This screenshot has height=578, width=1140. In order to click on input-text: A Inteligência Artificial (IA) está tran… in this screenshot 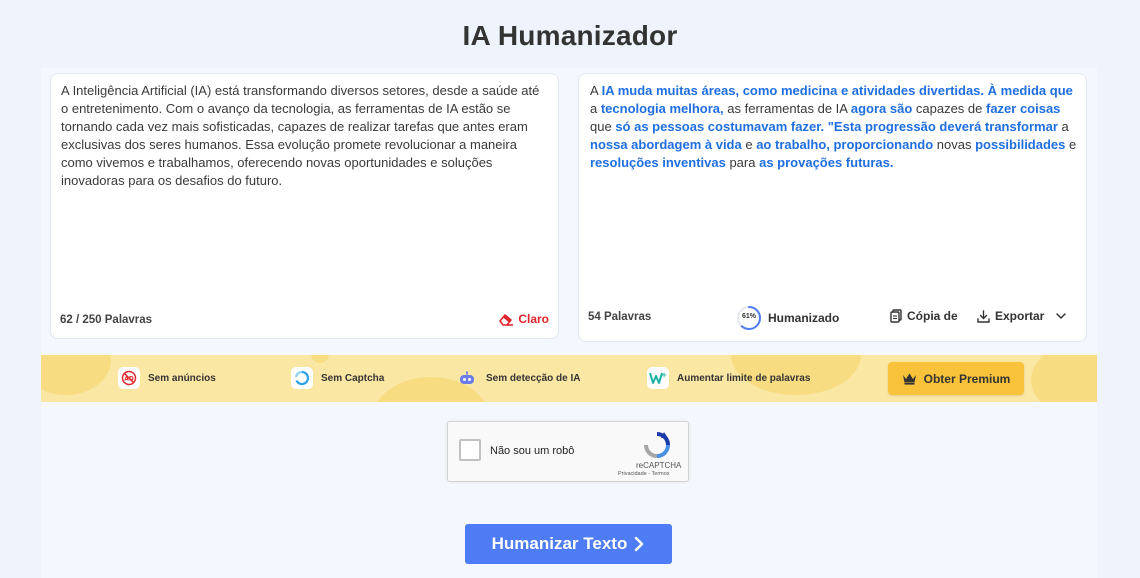, I will do `click(304, 136)`.